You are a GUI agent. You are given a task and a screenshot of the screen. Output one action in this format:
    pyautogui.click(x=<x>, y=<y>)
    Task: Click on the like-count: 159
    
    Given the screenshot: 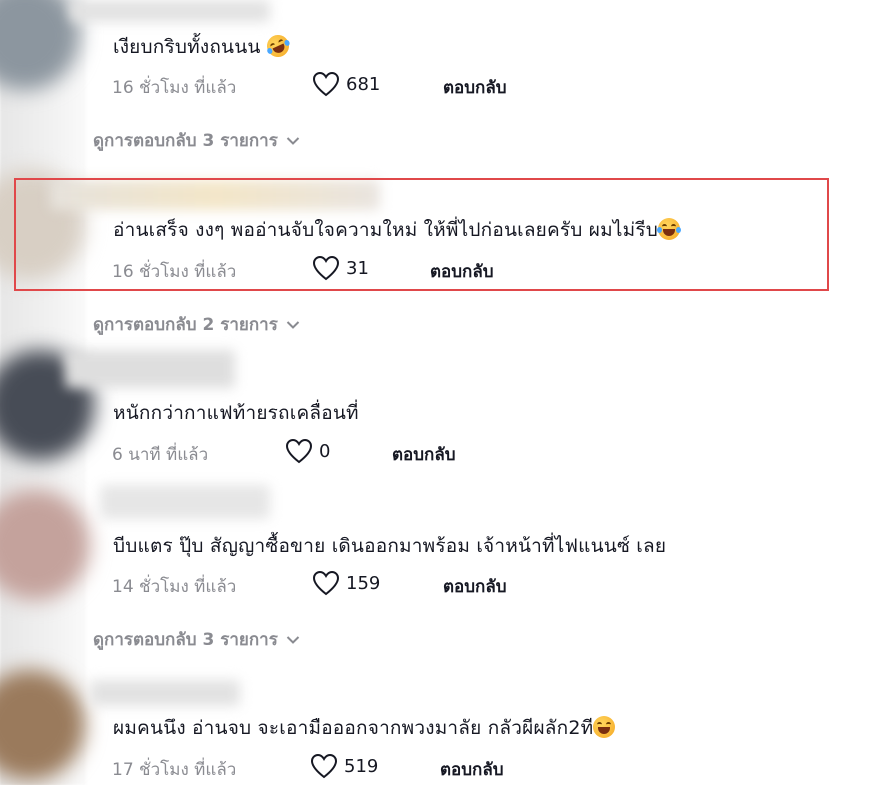 What is the action you would take?
    pyautogui.click(x=363, y=583)
    